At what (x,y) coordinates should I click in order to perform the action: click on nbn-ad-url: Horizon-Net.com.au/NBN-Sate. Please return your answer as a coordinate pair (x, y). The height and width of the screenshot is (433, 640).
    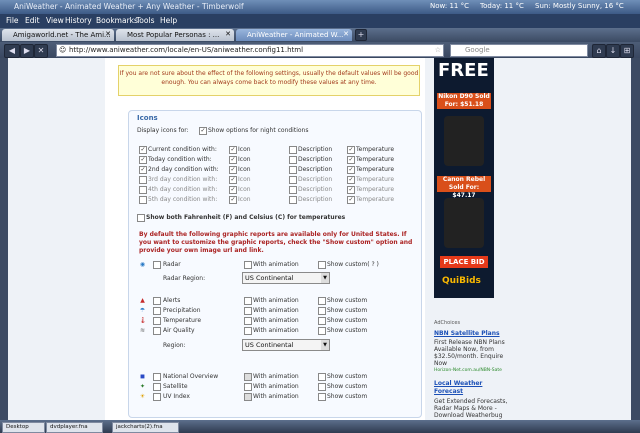
    Looking at the image, I should click on (479, 370).